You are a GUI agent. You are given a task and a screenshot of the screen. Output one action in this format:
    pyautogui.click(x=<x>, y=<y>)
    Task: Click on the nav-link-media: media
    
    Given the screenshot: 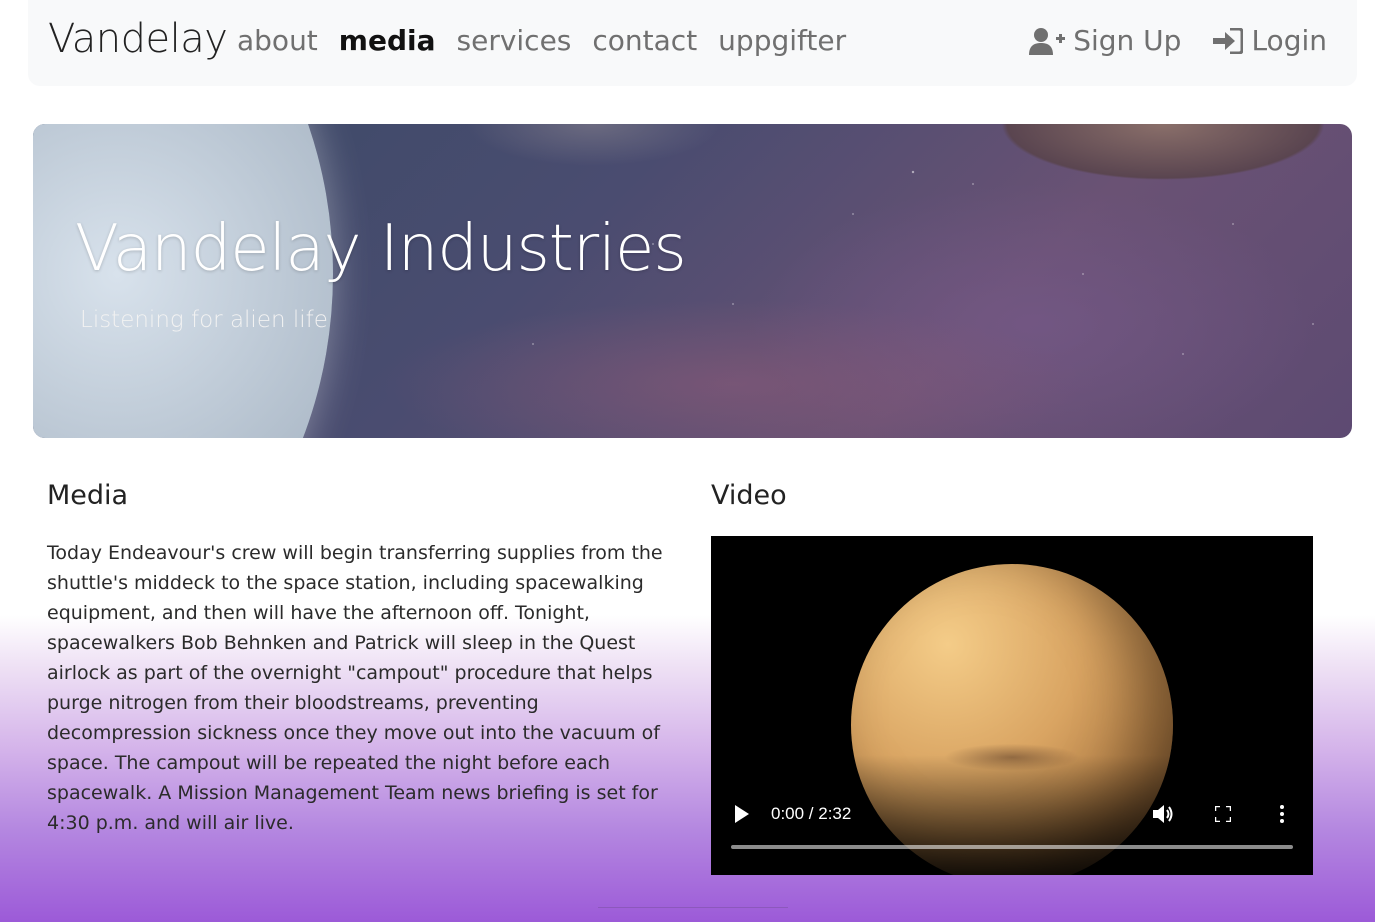 What is the action you would take?
    pyautogui.click(x=387, y=40)
    